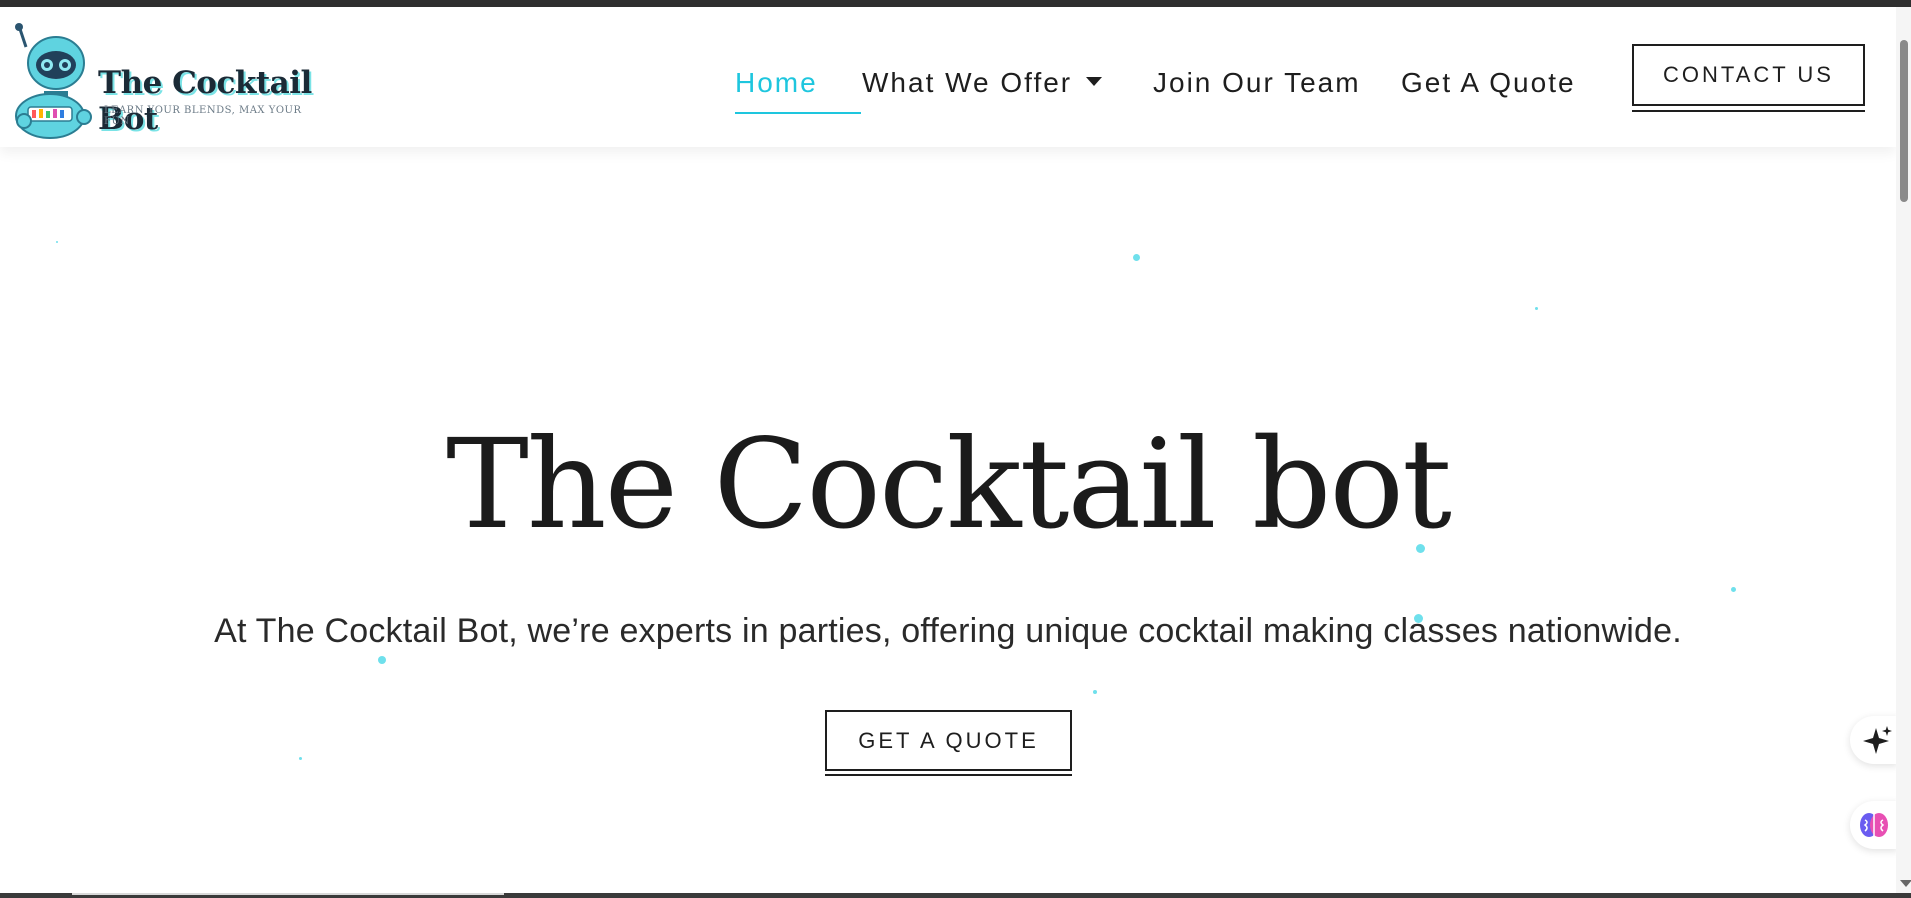 This screenshot has width=1911, height=898. Describe the element at coordinates (1877, 740) in the screenshot. I see `sparkle-icon` at that location.